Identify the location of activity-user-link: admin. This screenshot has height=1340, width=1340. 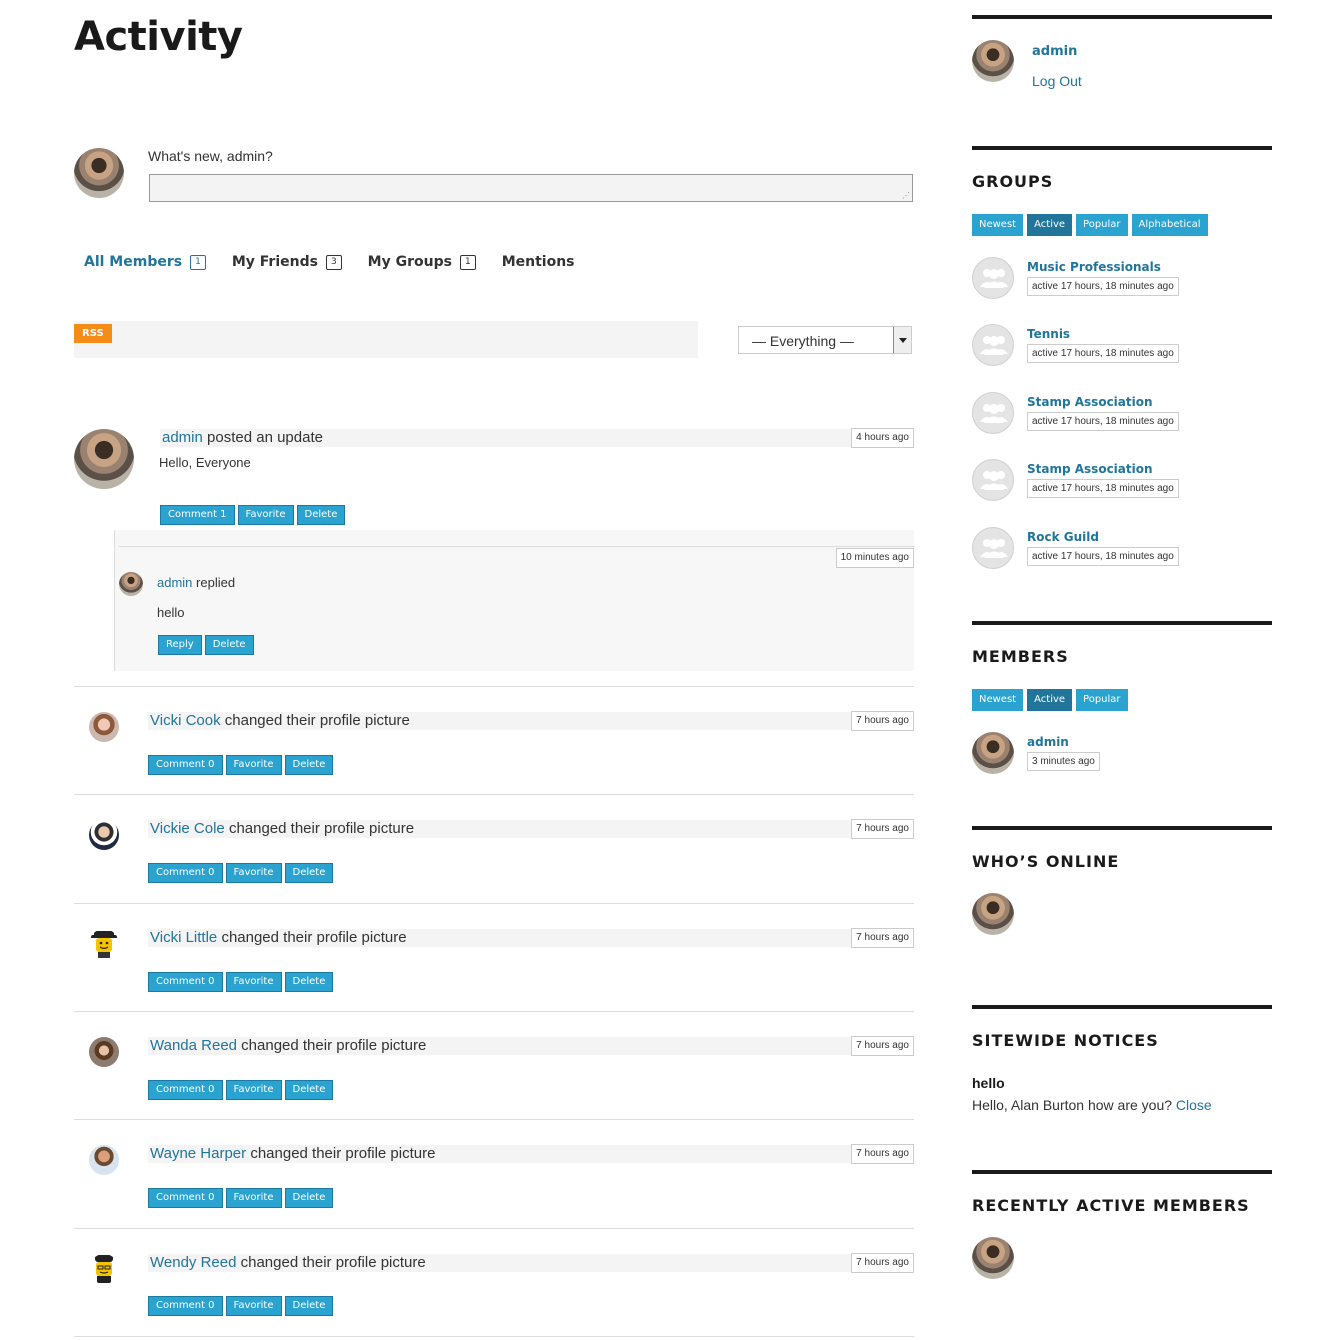
(182, 437).